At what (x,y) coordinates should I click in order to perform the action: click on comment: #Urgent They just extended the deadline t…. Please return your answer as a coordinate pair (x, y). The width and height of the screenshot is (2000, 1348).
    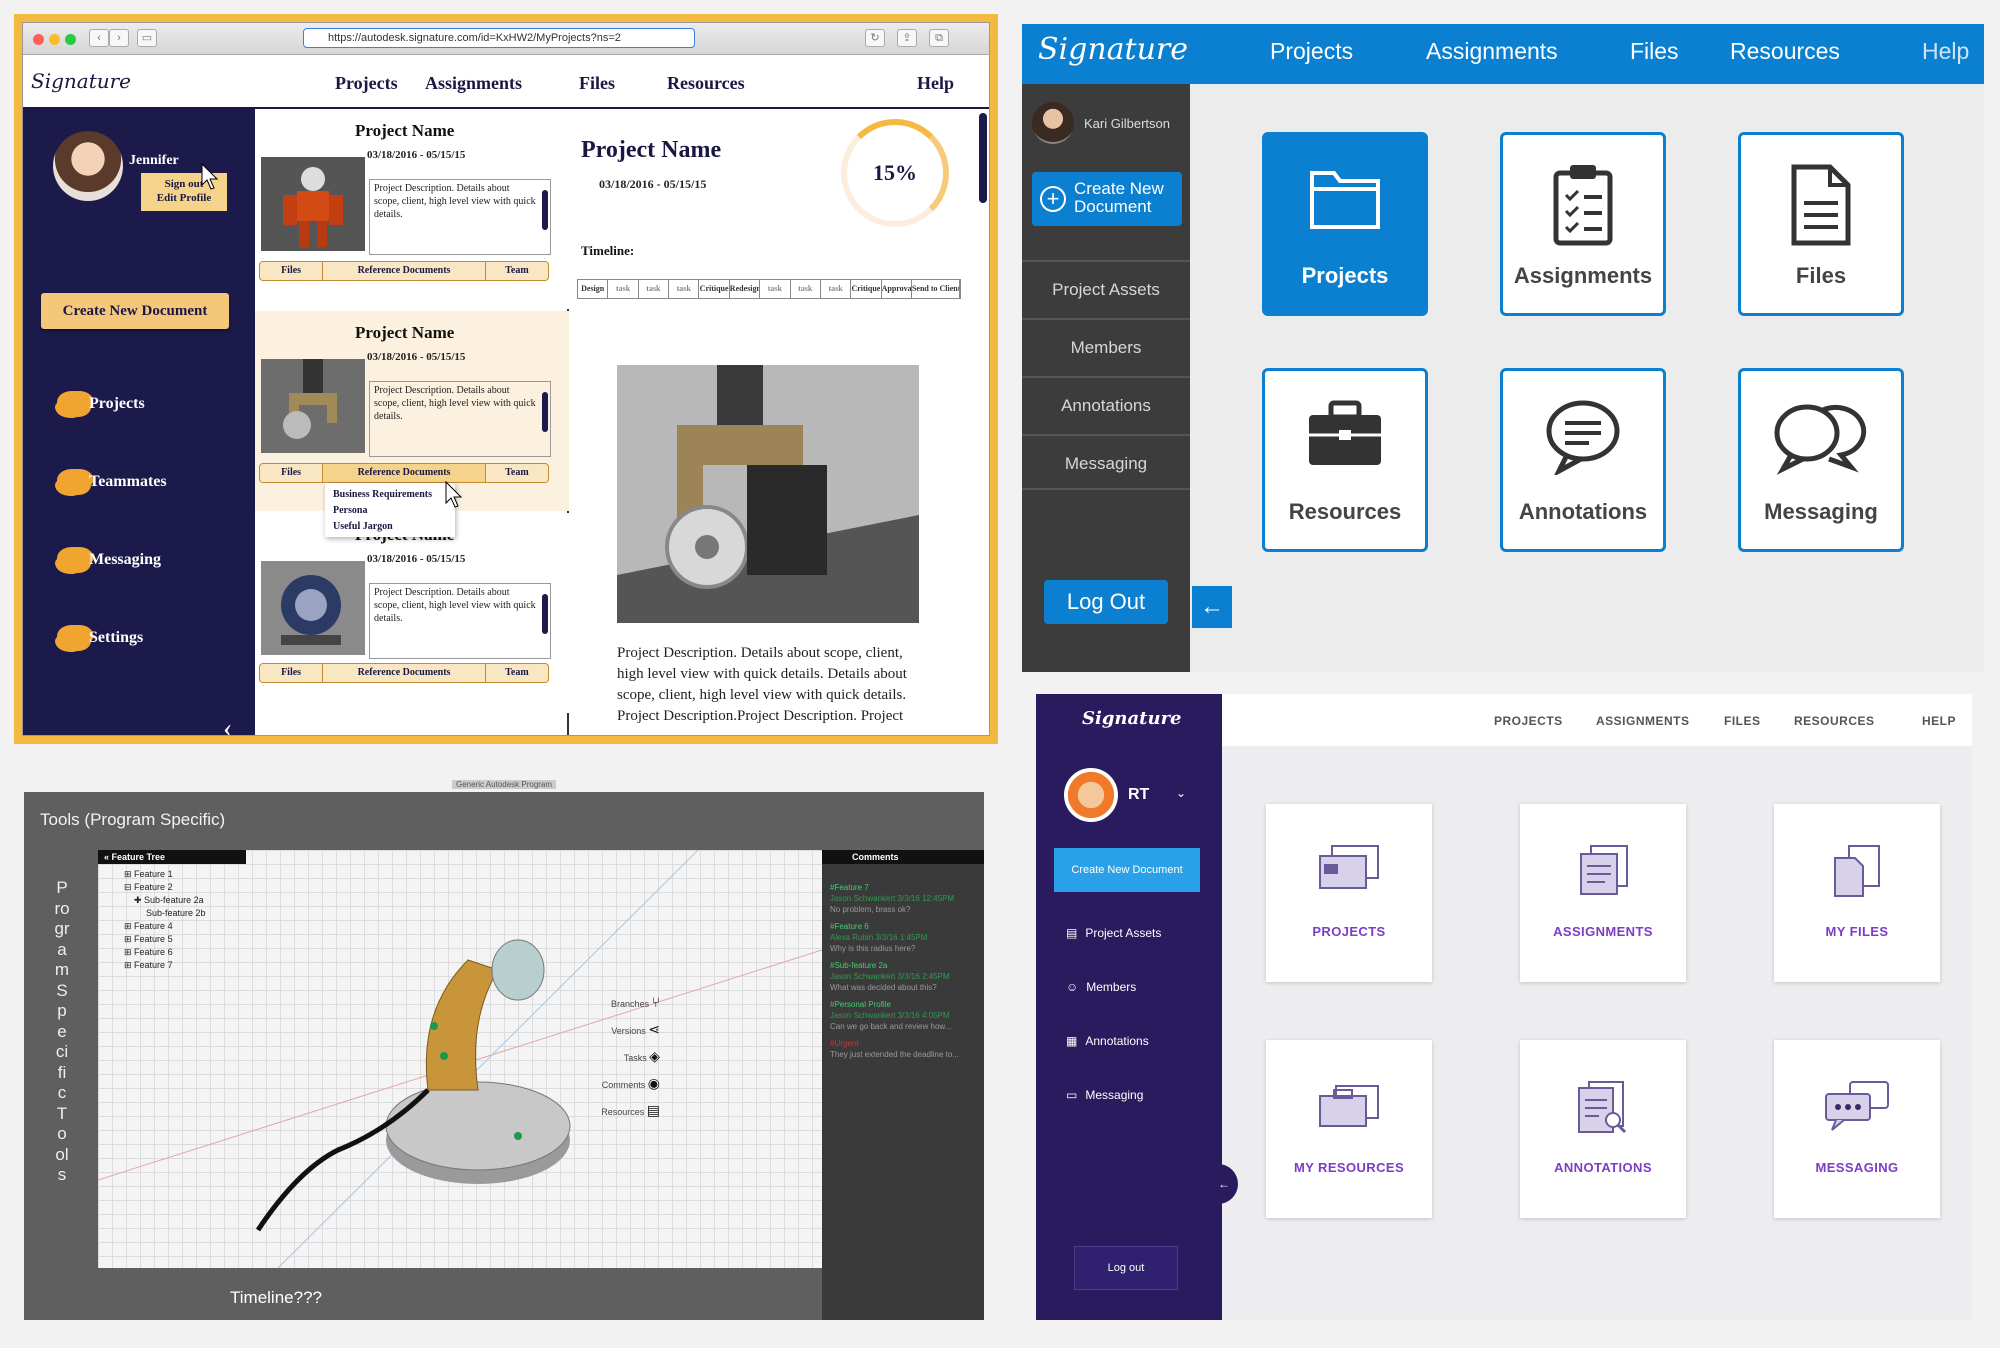
    Looking at the image, I should click on (903, 1049).